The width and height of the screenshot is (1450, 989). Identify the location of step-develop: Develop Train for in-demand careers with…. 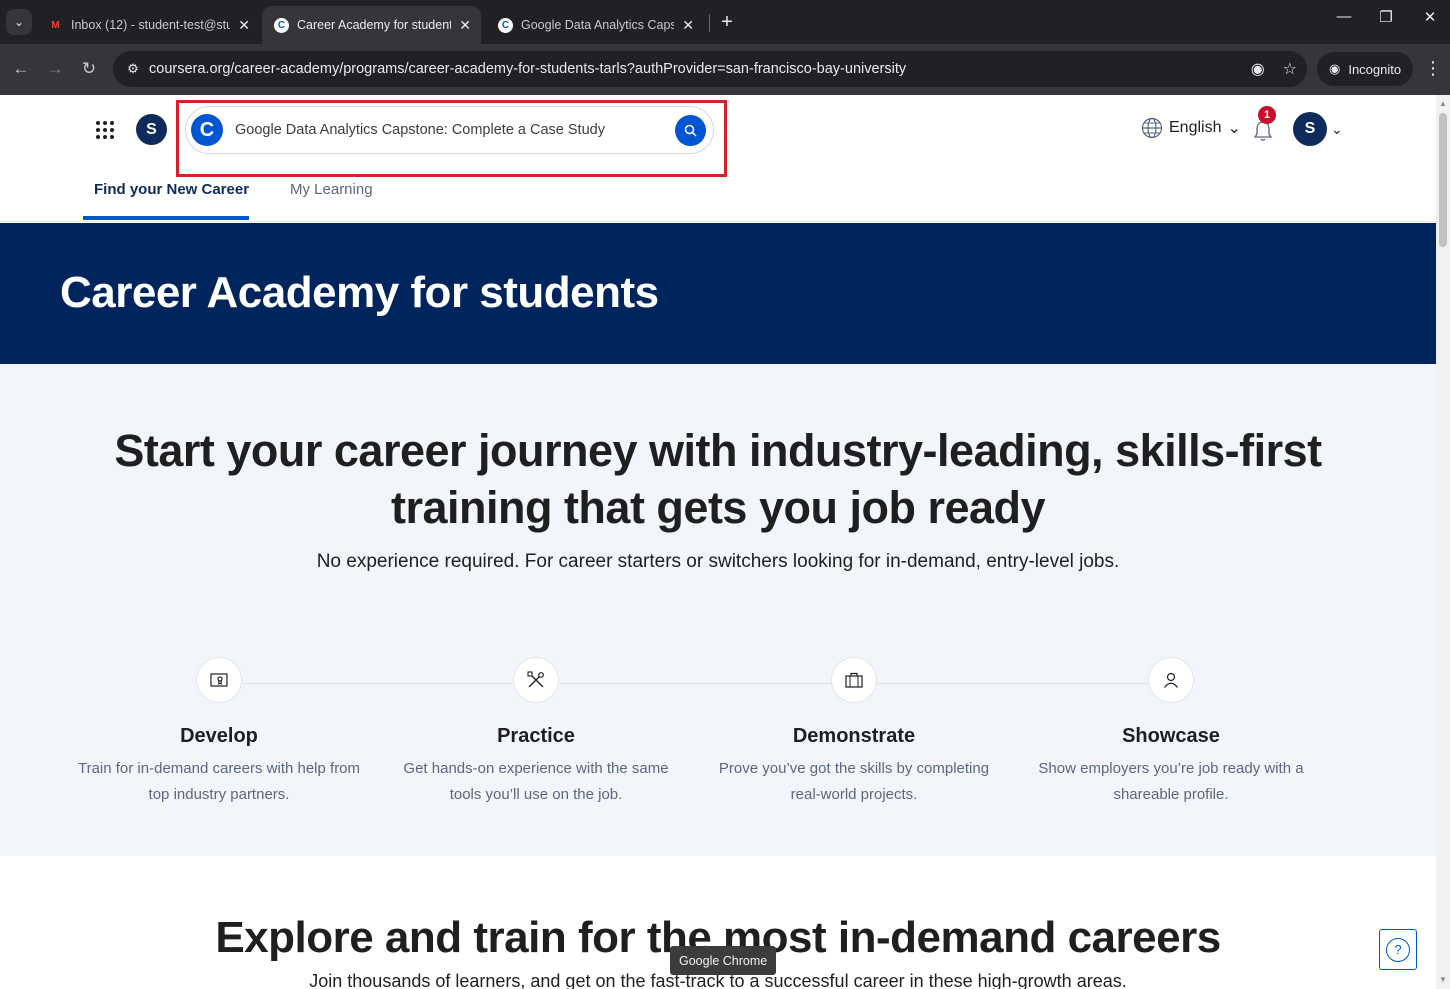
(219, 732).